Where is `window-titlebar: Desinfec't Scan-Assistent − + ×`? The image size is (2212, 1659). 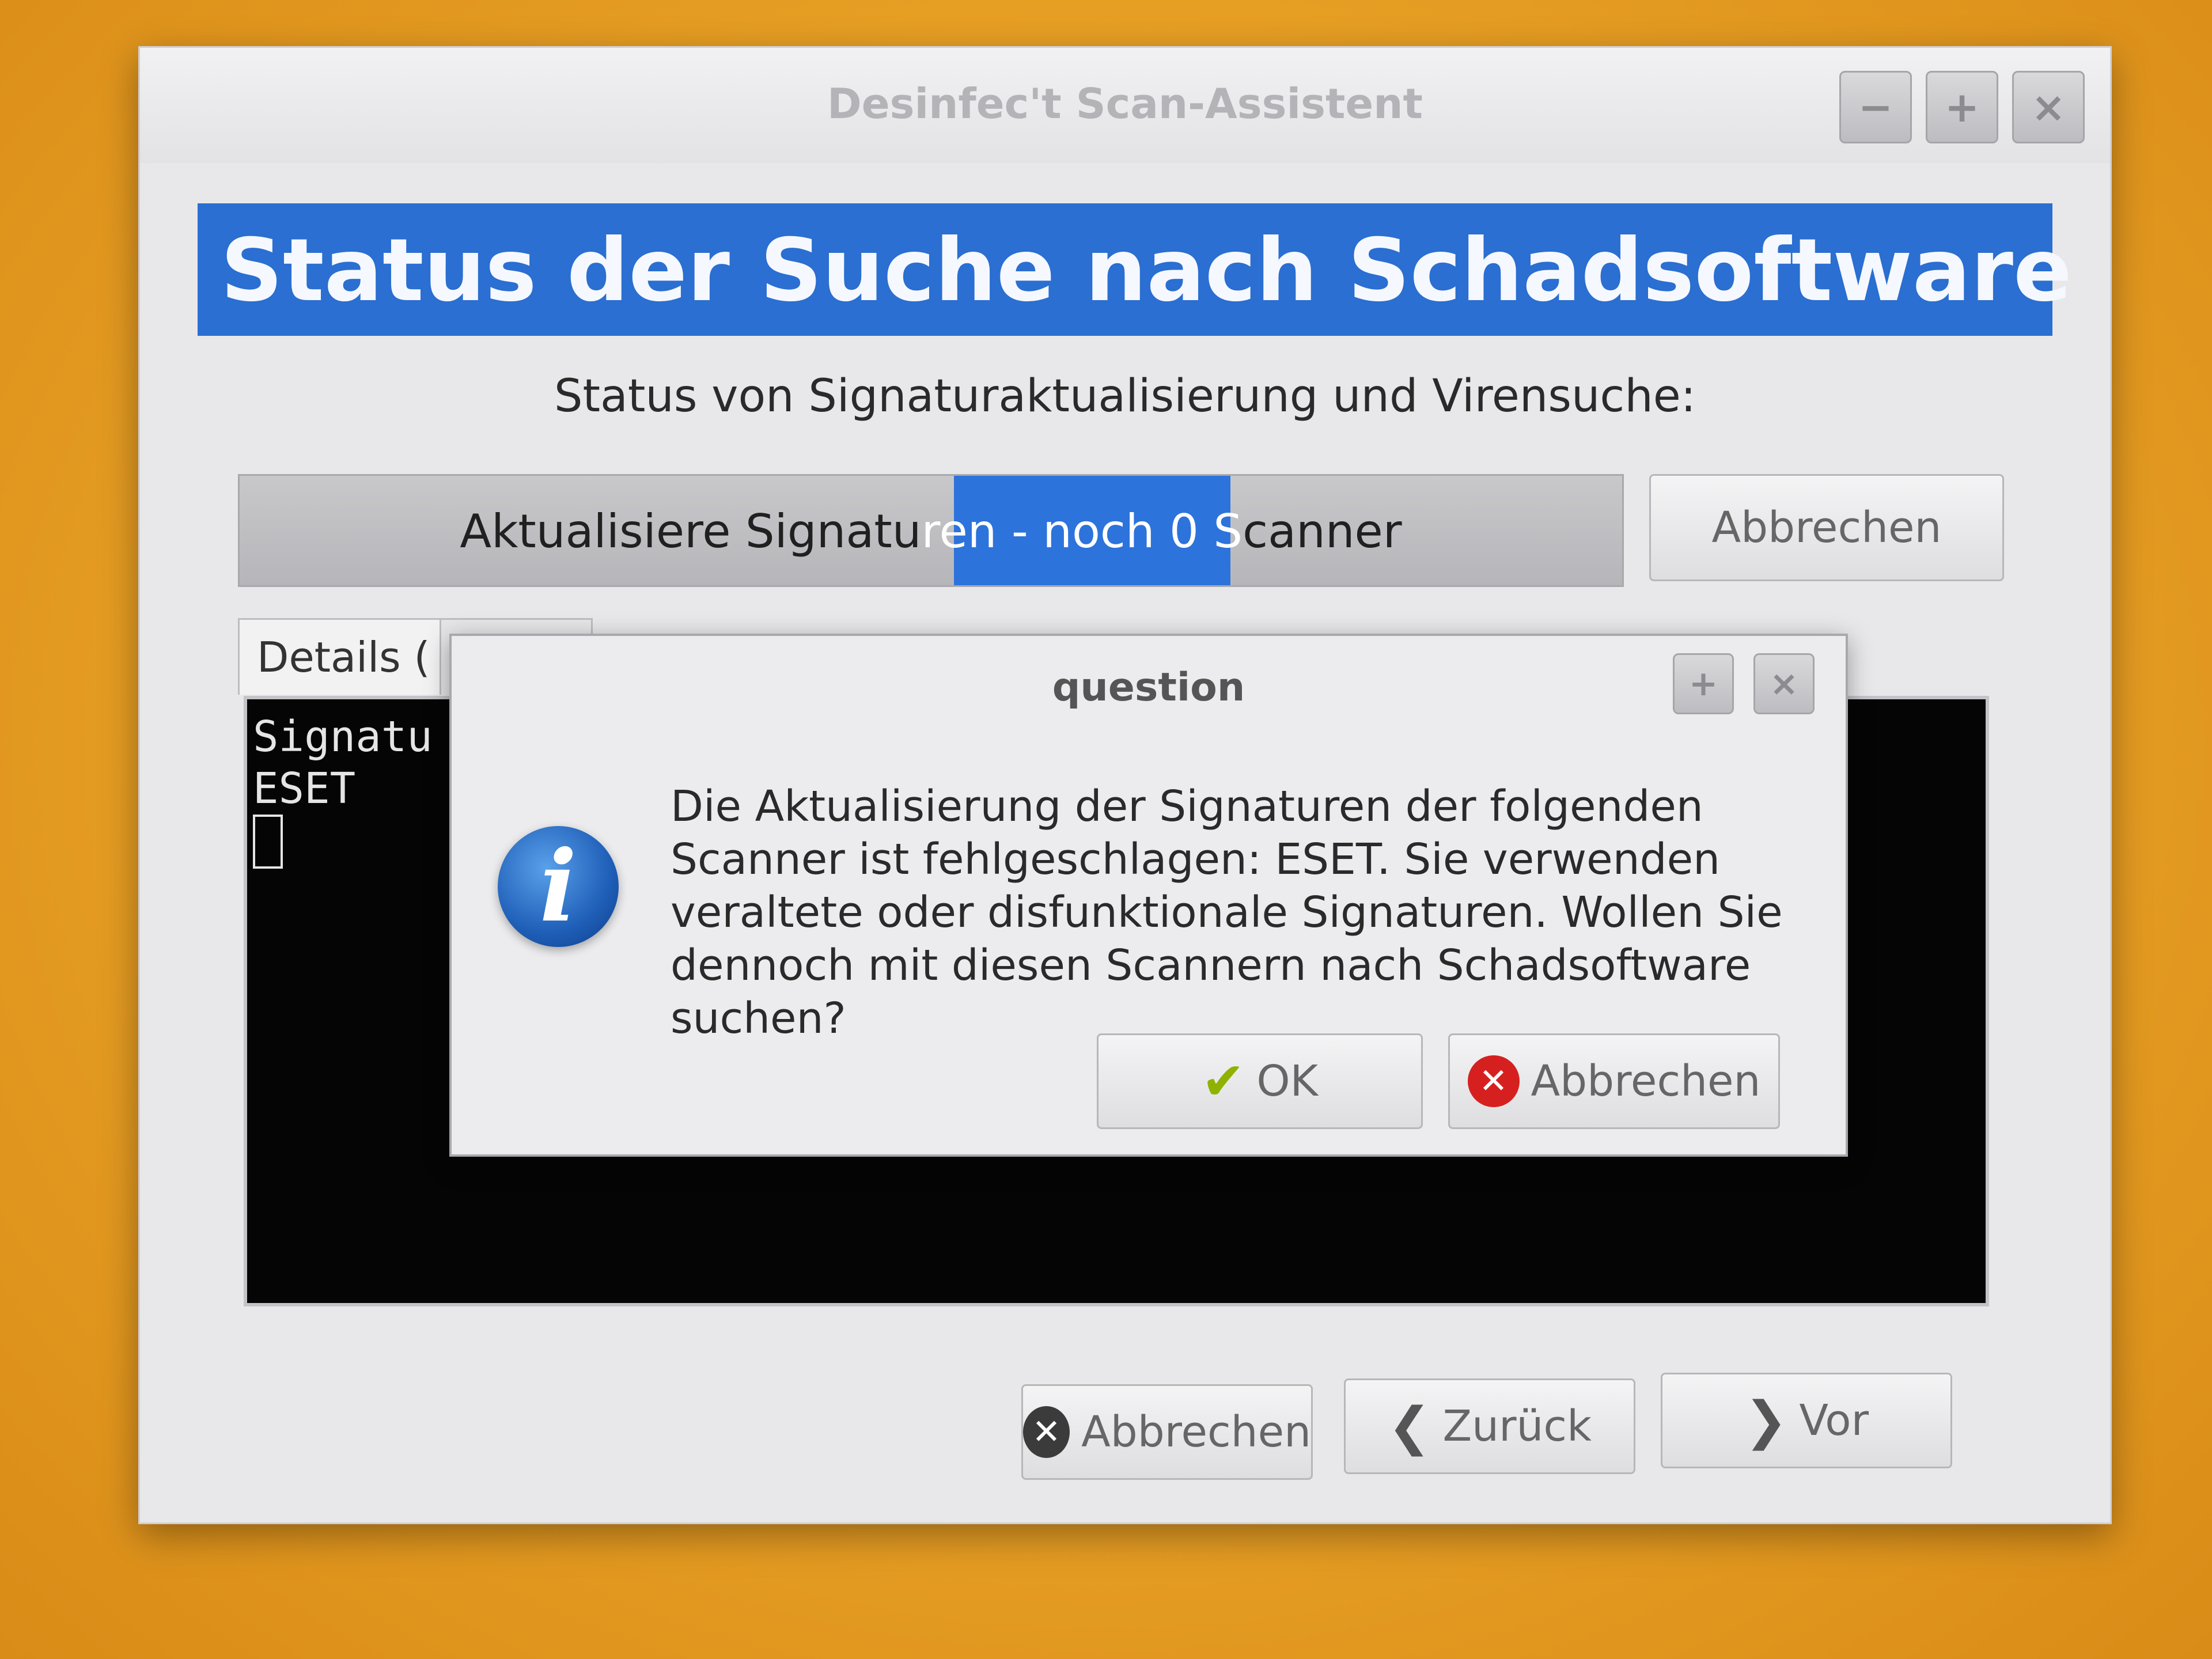 window-titlebar: Desinfec't Scan-Assistent − + × is located at coordinates (1125, 105).